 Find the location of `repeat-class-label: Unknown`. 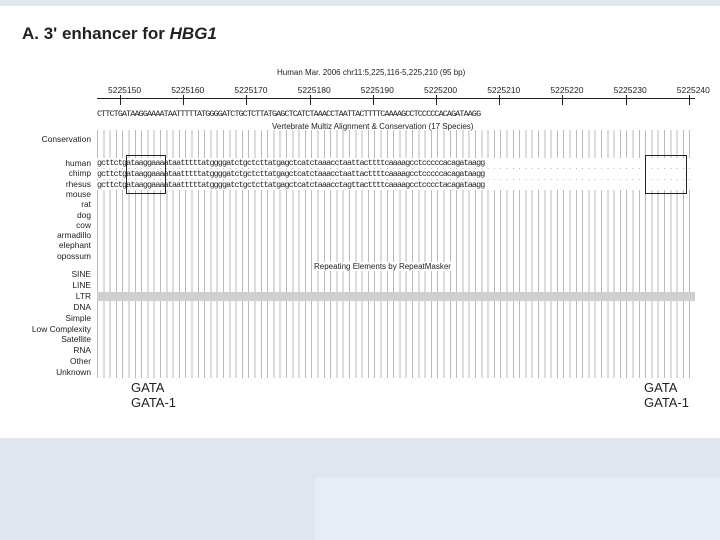

repeat-class-label: Unknown is located at coordinates (73, 372).